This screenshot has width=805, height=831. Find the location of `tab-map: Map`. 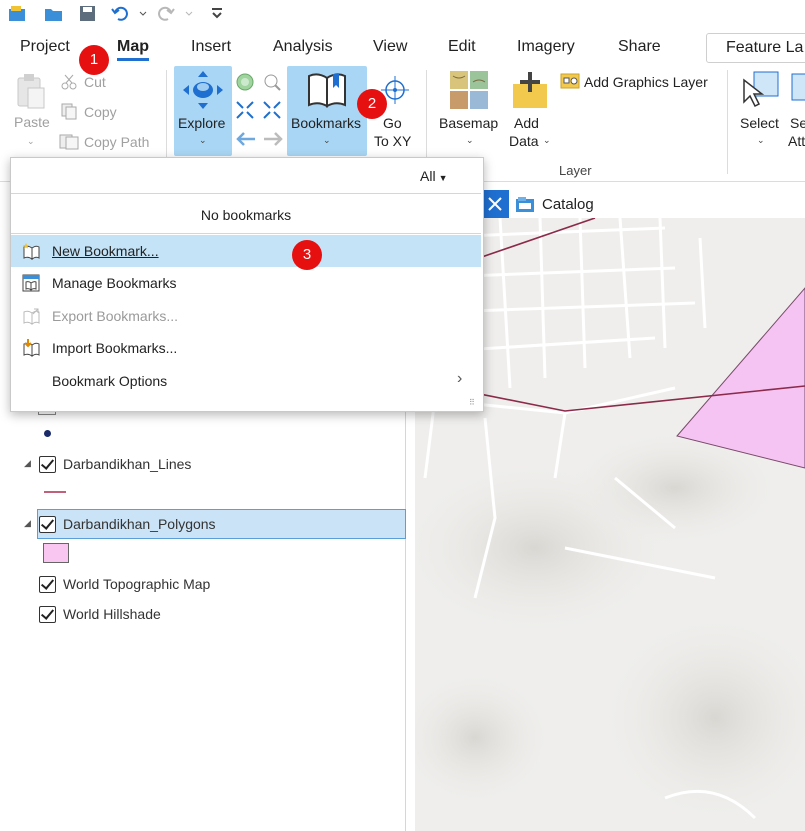

tab-map: Map is located at coordinates (133, 49).